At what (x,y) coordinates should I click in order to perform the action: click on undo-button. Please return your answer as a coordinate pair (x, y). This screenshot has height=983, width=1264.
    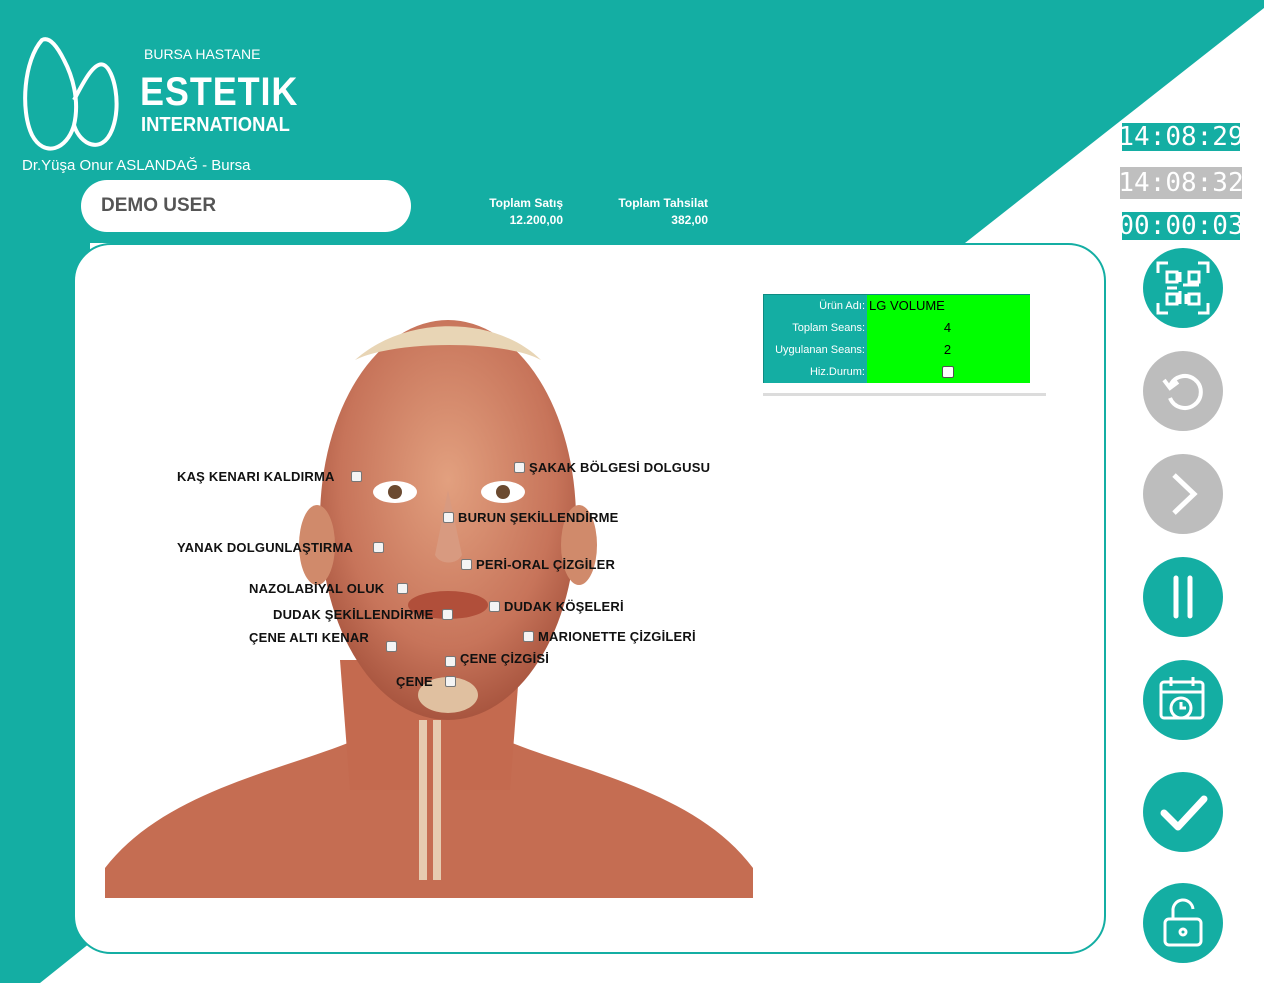
    Looking at the image, I should click on (1183, 391).